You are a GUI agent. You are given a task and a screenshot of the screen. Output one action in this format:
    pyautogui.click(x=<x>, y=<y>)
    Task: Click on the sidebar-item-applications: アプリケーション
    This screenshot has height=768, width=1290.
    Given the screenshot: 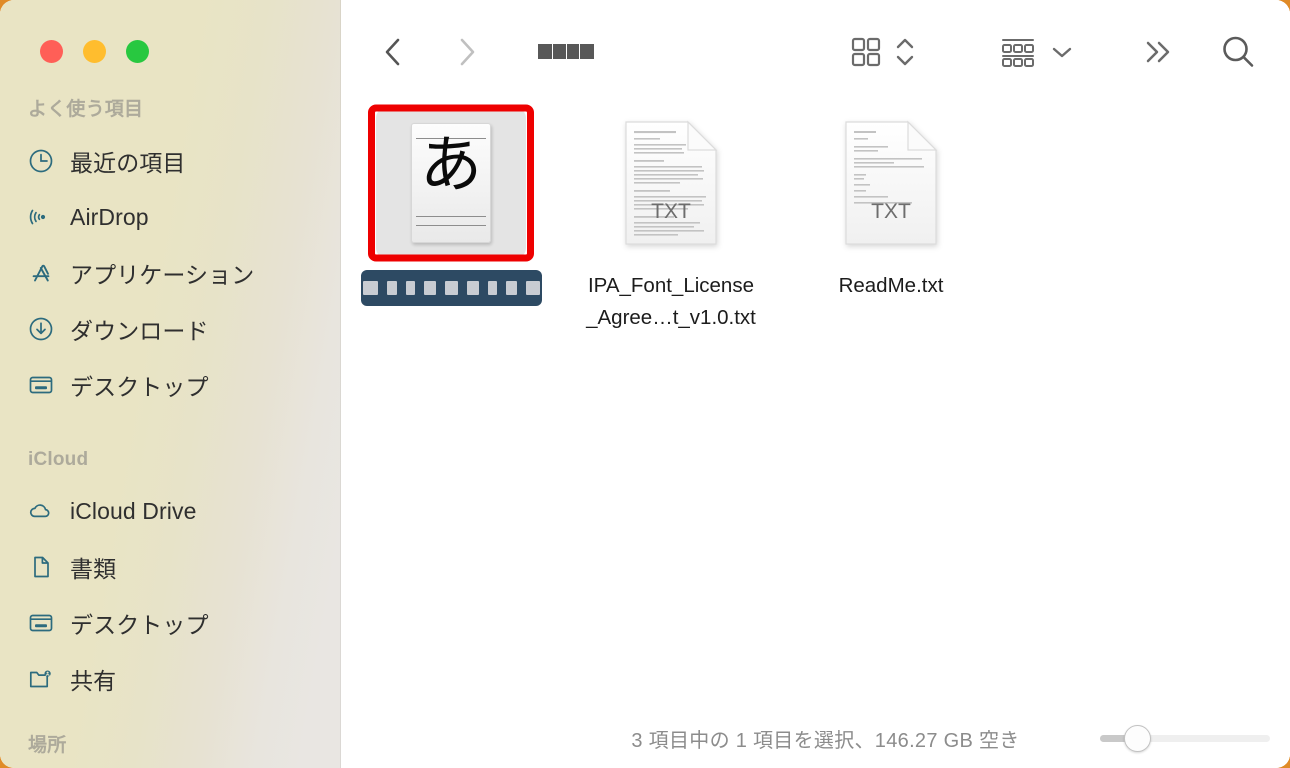 What is the action you would take?
    pyautogui.click(x=170, y=273)
    